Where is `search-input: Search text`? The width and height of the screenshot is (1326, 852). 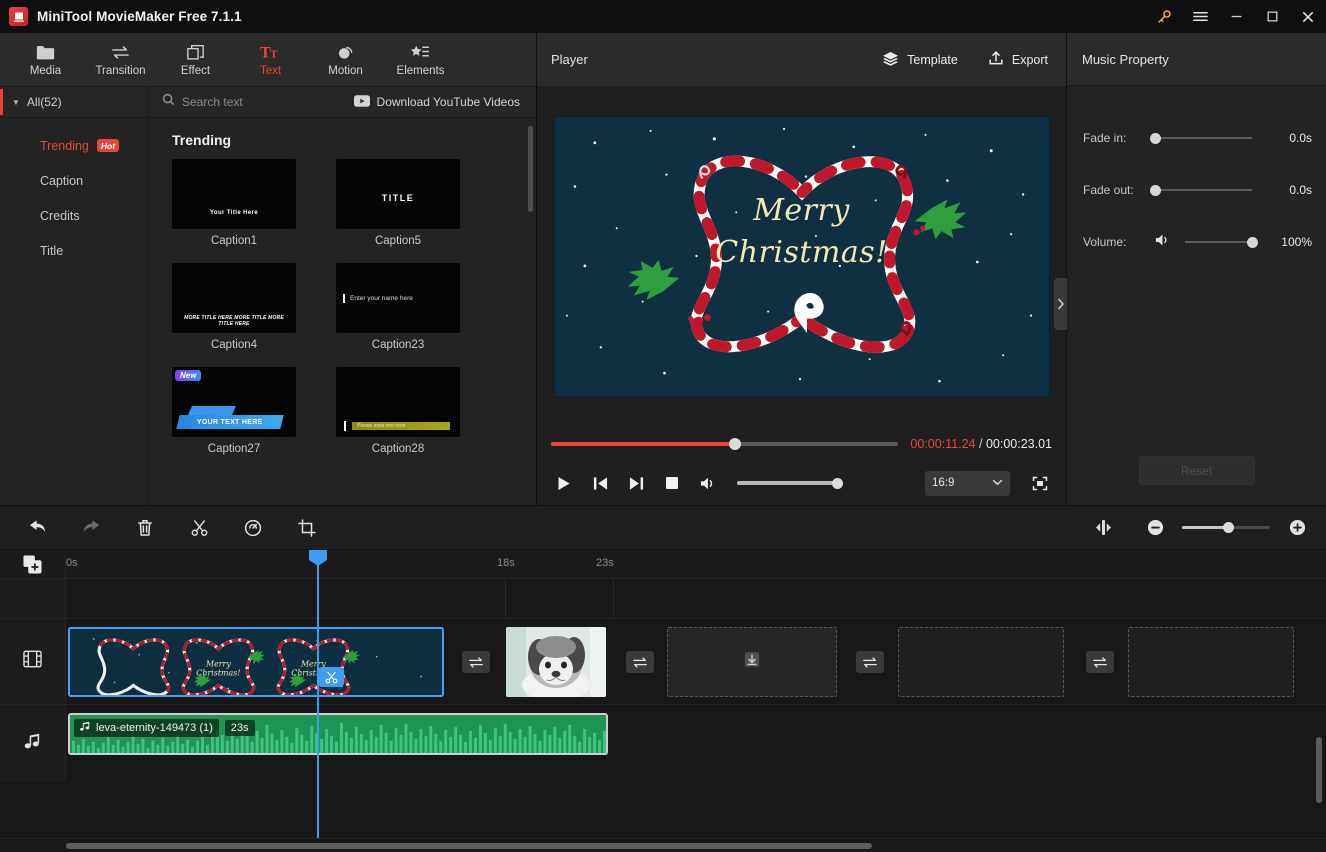 search-input: Search text is located at coordinates (251, 102).